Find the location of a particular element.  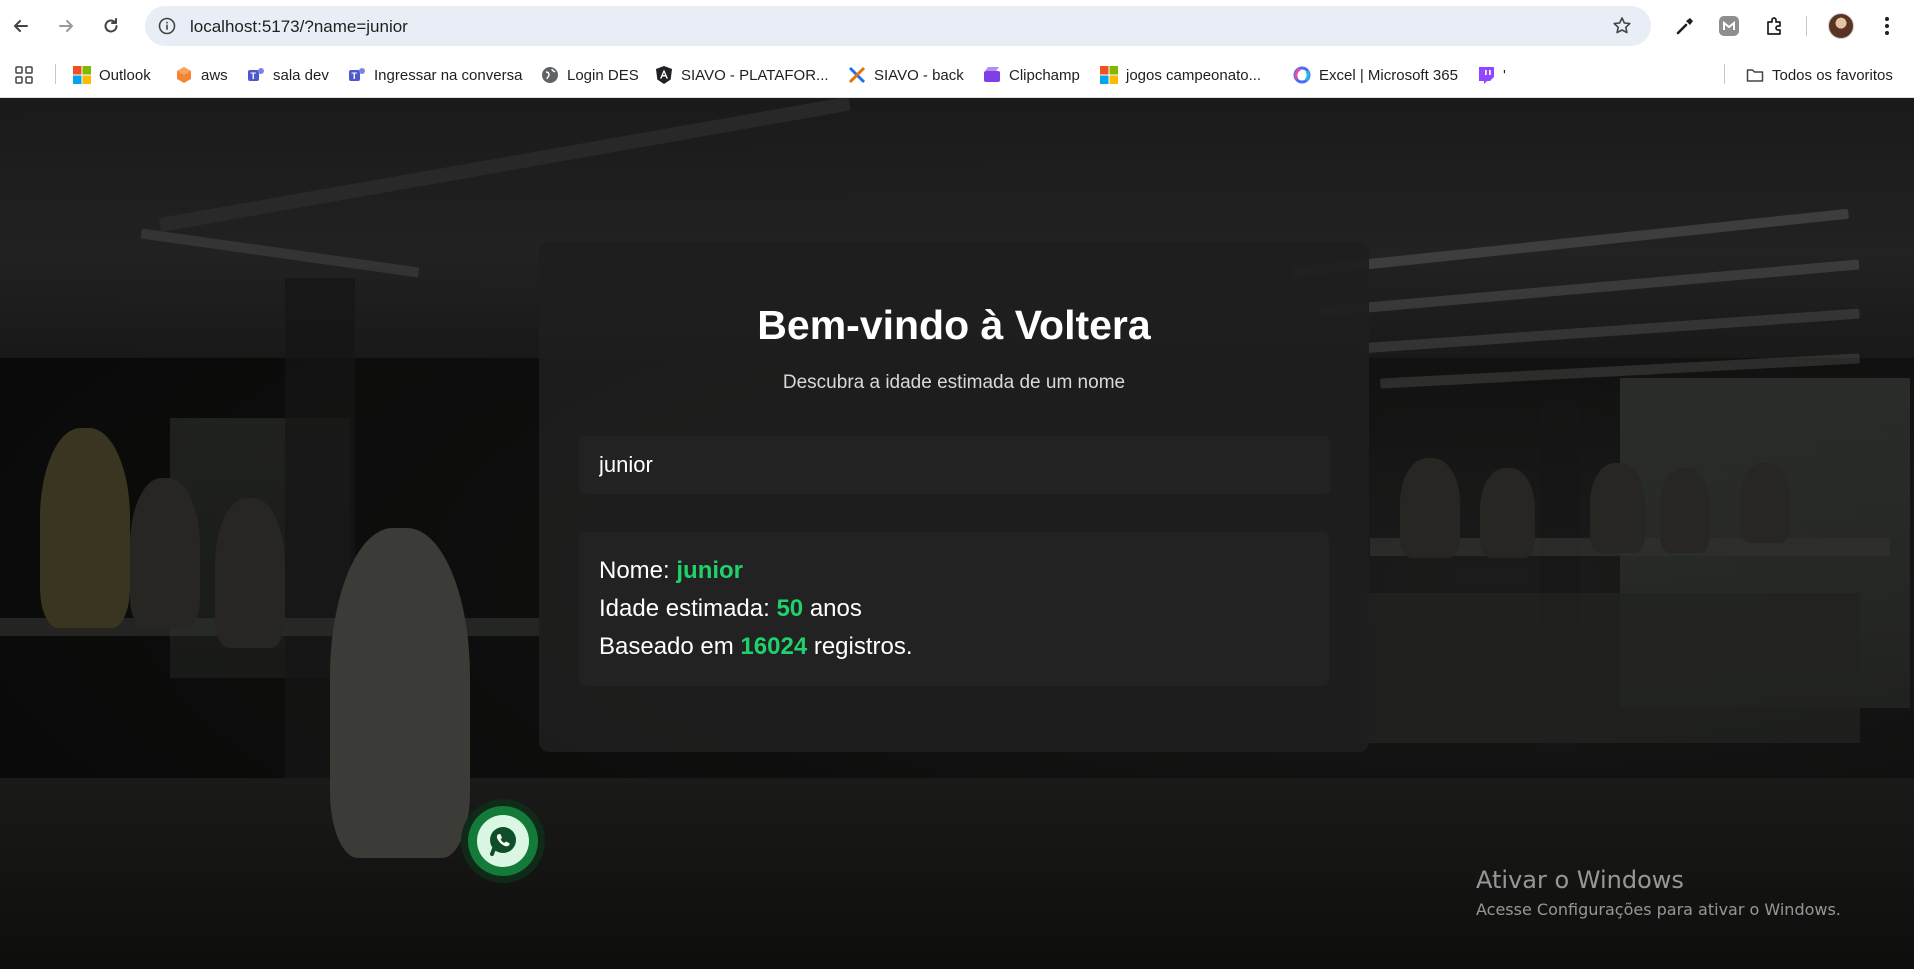

kebab-menu-icon is located at coordinates (1887, 26).